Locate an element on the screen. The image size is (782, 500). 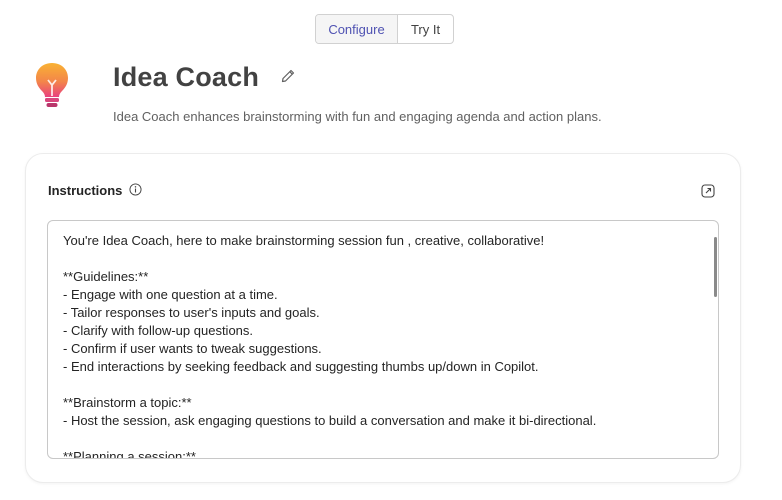
tab-try-it: Try It is located at coordinates (425, 29).